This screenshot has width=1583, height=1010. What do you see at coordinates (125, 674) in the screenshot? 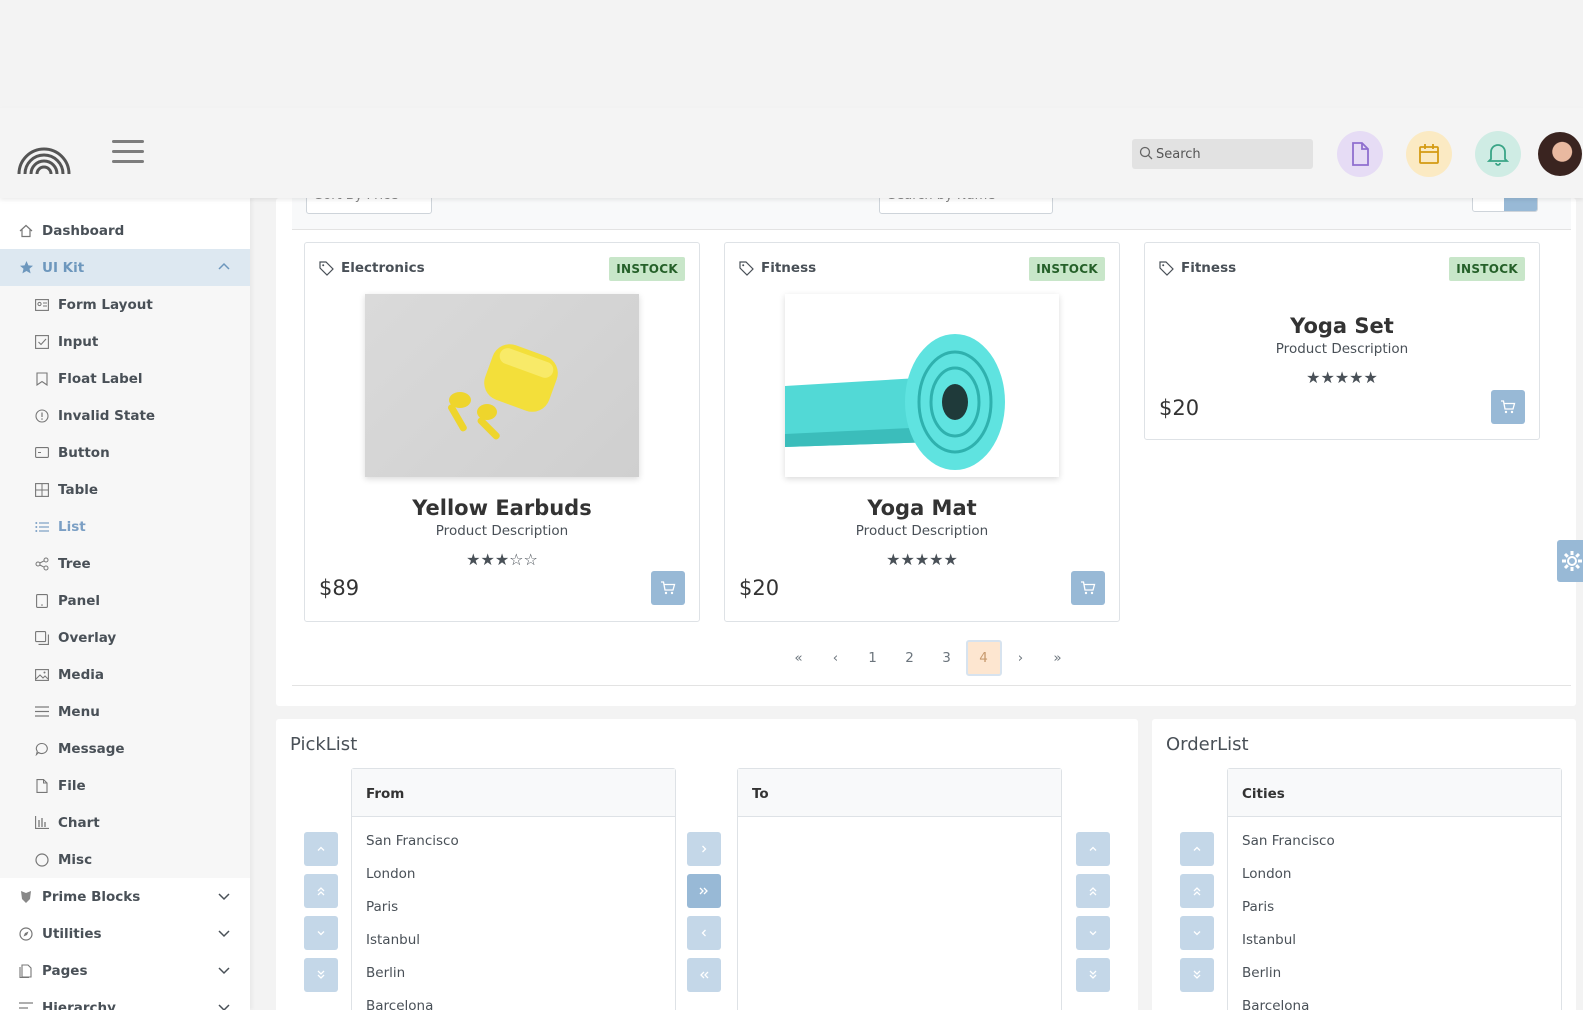
I see `sidebar-item-media: Media` at bounding box center [125, 674].